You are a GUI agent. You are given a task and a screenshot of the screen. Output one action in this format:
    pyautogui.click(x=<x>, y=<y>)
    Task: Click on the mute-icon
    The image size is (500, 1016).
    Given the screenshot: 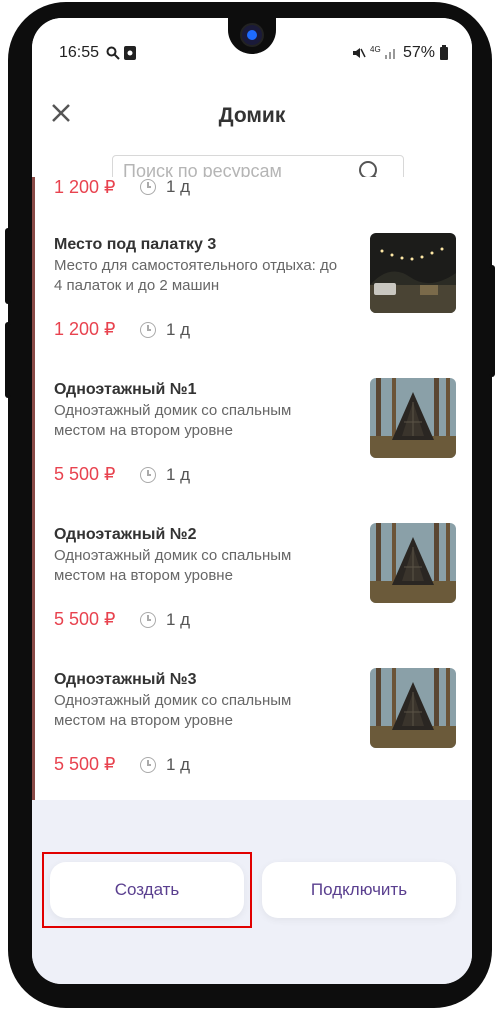 What is the action you would take?
    pyautogui.click(x=359, y=53)
    